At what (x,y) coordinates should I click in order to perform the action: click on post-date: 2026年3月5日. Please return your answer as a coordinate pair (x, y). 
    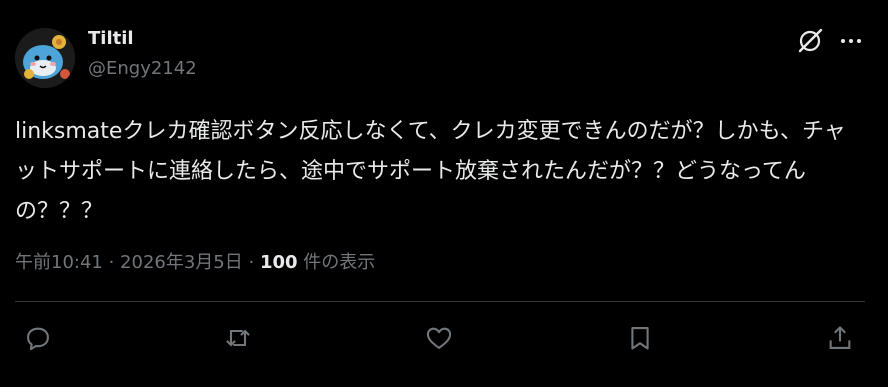
    Looking at the image, I should click on (181, 262).